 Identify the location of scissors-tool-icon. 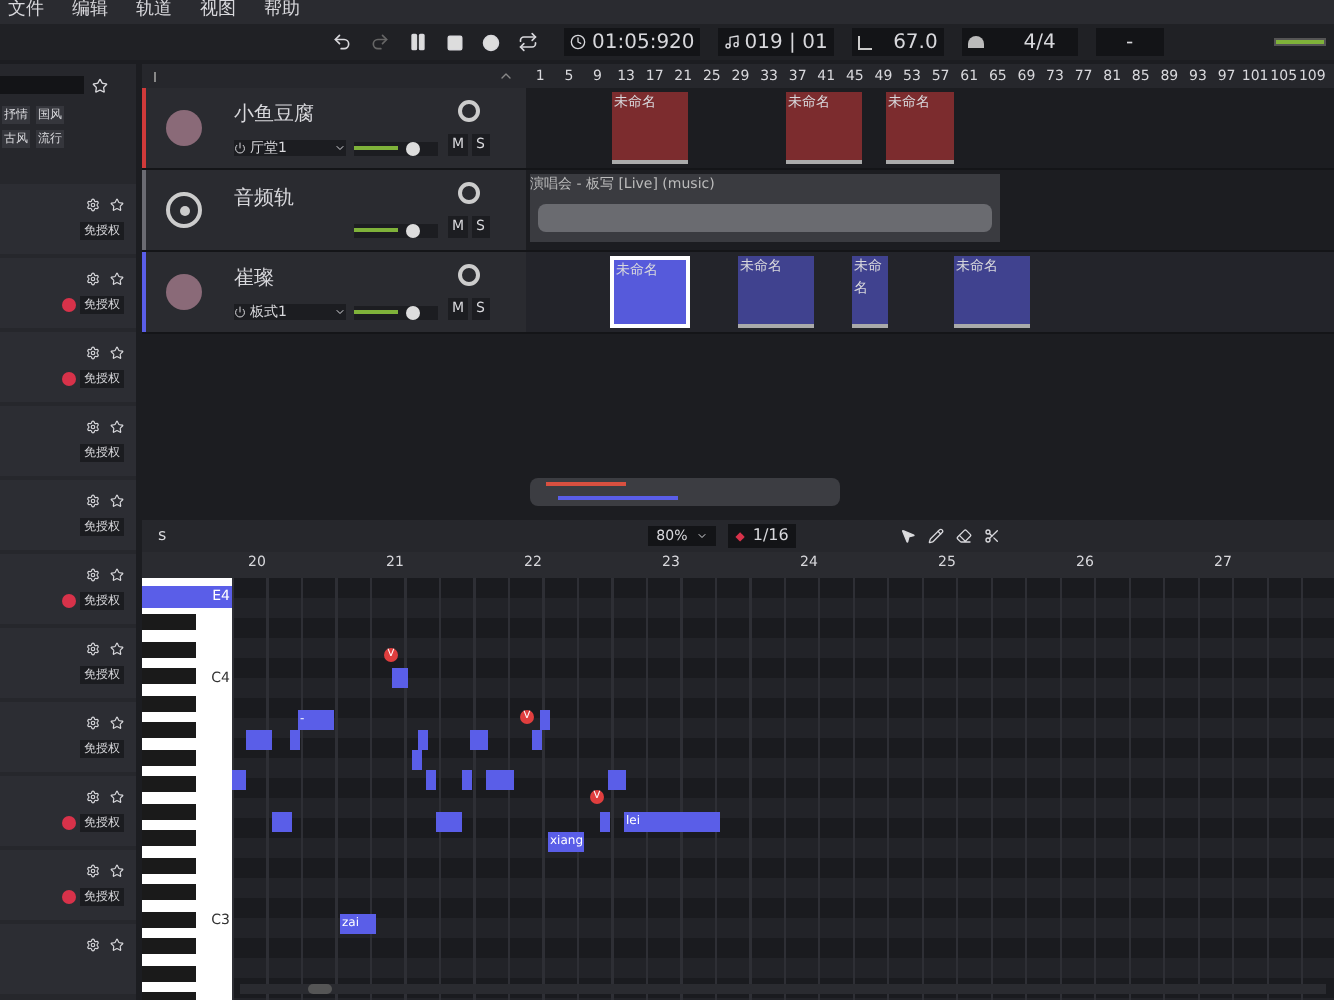
(992, 536).